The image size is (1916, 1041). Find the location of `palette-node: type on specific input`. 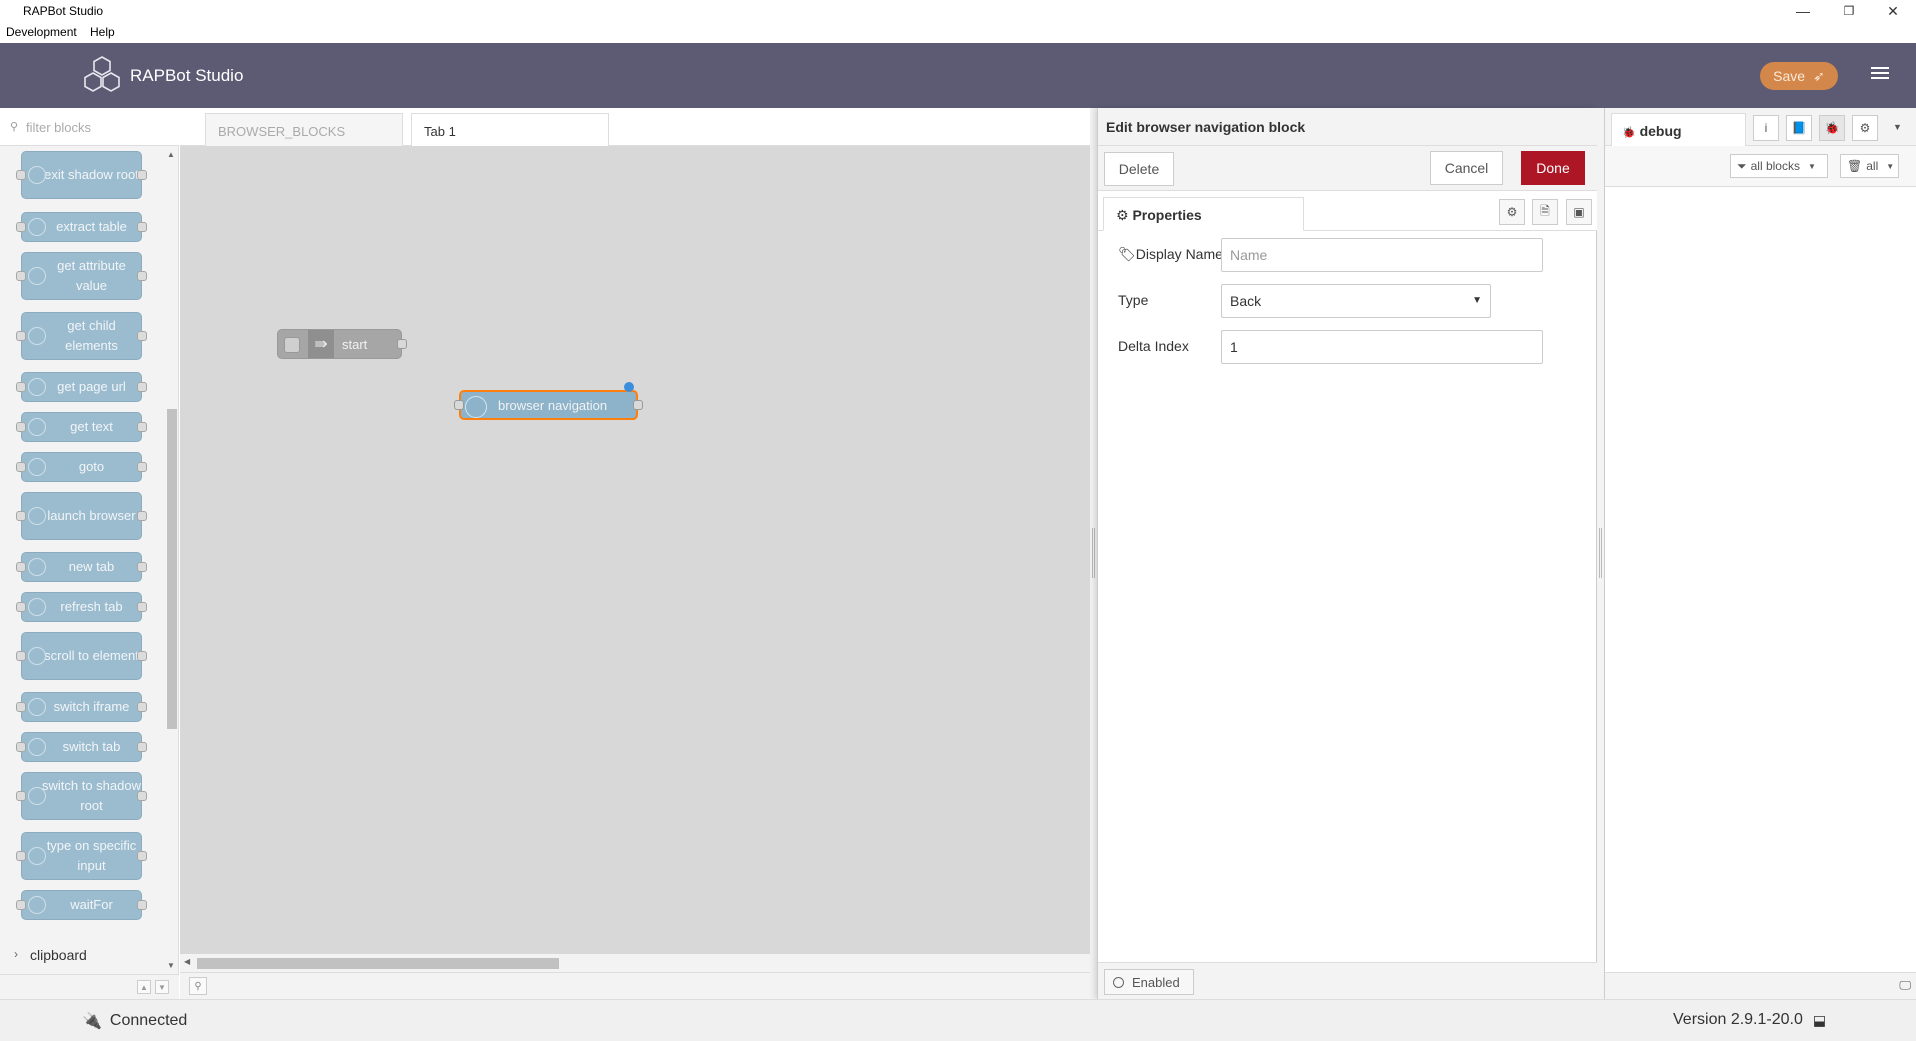

palette-node: type on specific input is located at coordinates (81, 856).